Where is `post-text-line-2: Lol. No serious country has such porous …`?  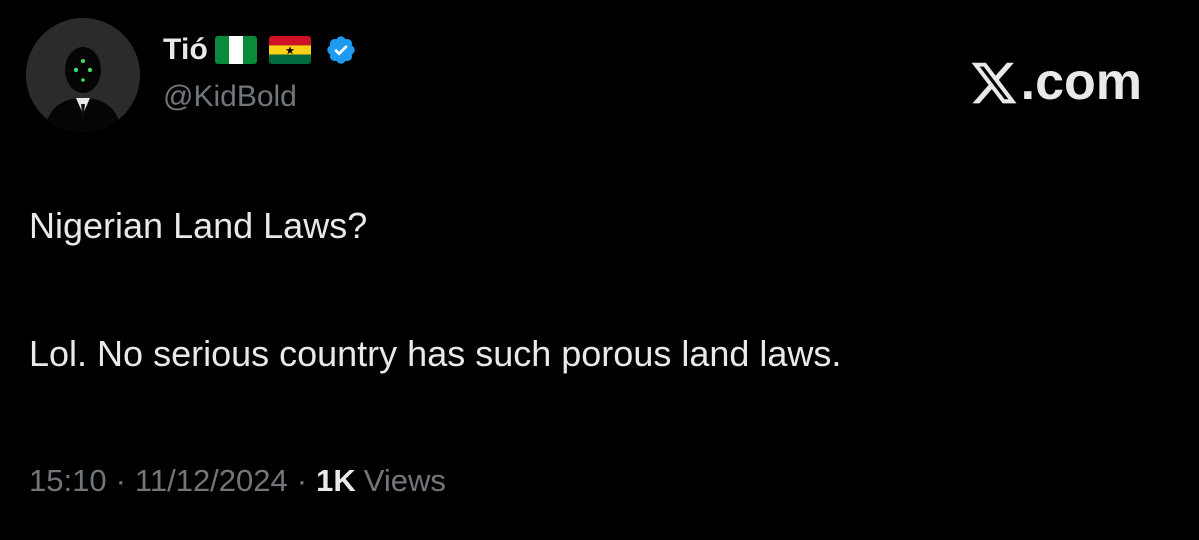 post-text-line-2: Lol. No serious country has such porous … is located at coordinates (435, 353).